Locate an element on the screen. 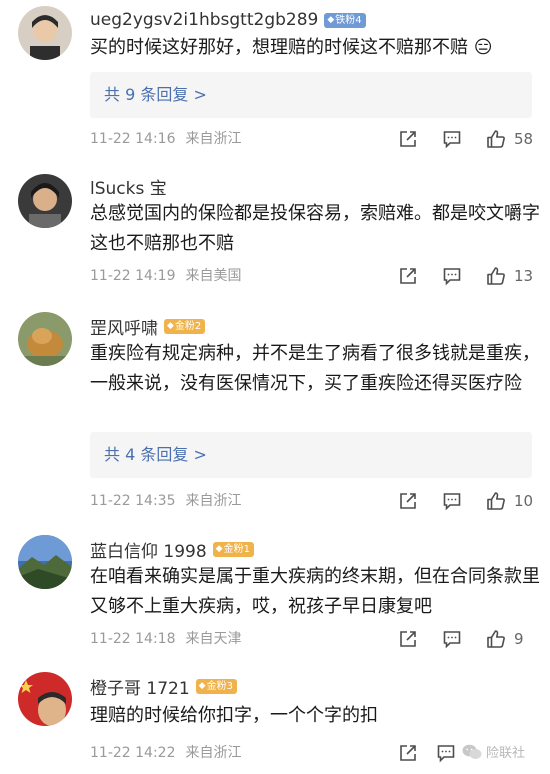  like-count: 13 is located at coordinates (524, 276).